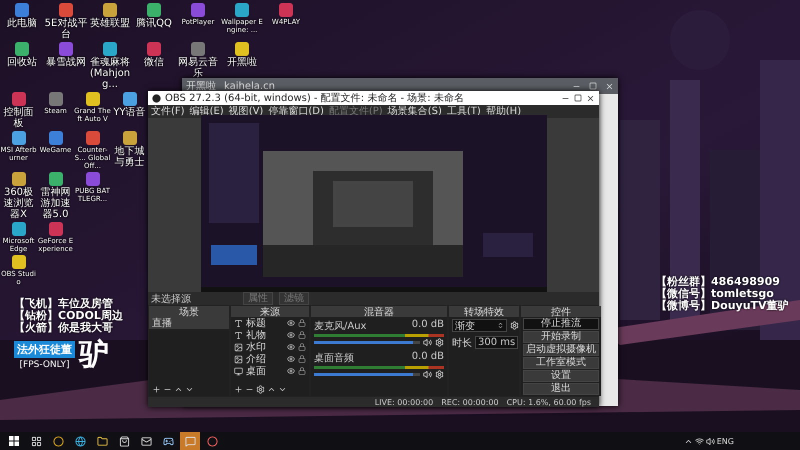 Image resolution: width=800 pixels, height=450 pixels. I want to click on mail-icon, so click(146, 441).